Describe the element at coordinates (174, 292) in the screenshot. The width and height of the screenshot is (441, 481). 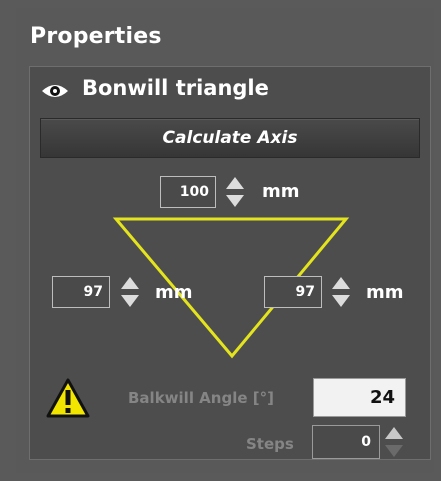
I see `left-length-unit: mm` at that location.